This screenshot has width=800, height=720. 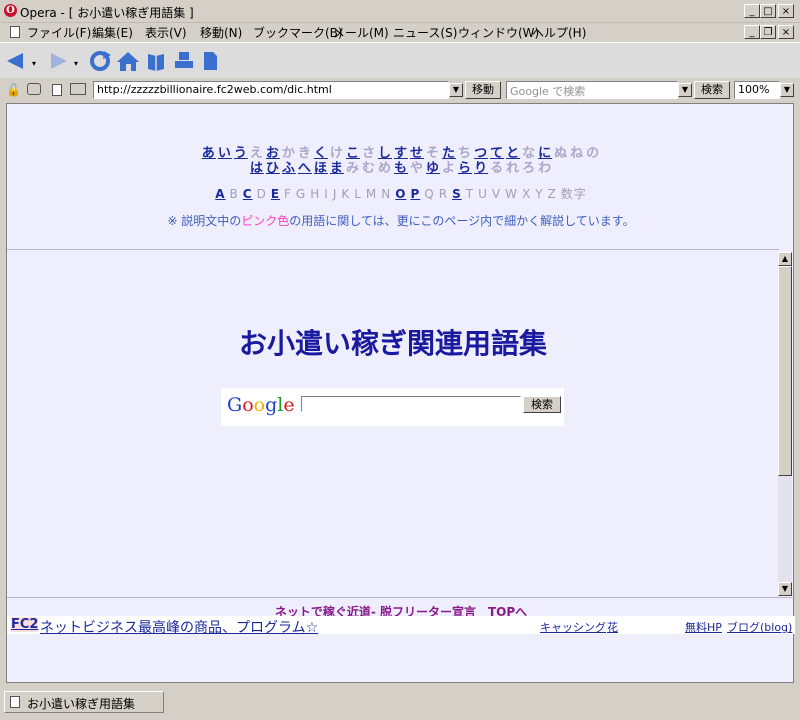 I want to click on alpha-index-link-26: 数字, so click(x=573, y=194).